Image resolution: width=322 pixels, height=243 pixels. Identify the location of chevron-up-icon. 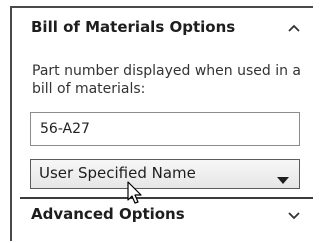
(294, 28).